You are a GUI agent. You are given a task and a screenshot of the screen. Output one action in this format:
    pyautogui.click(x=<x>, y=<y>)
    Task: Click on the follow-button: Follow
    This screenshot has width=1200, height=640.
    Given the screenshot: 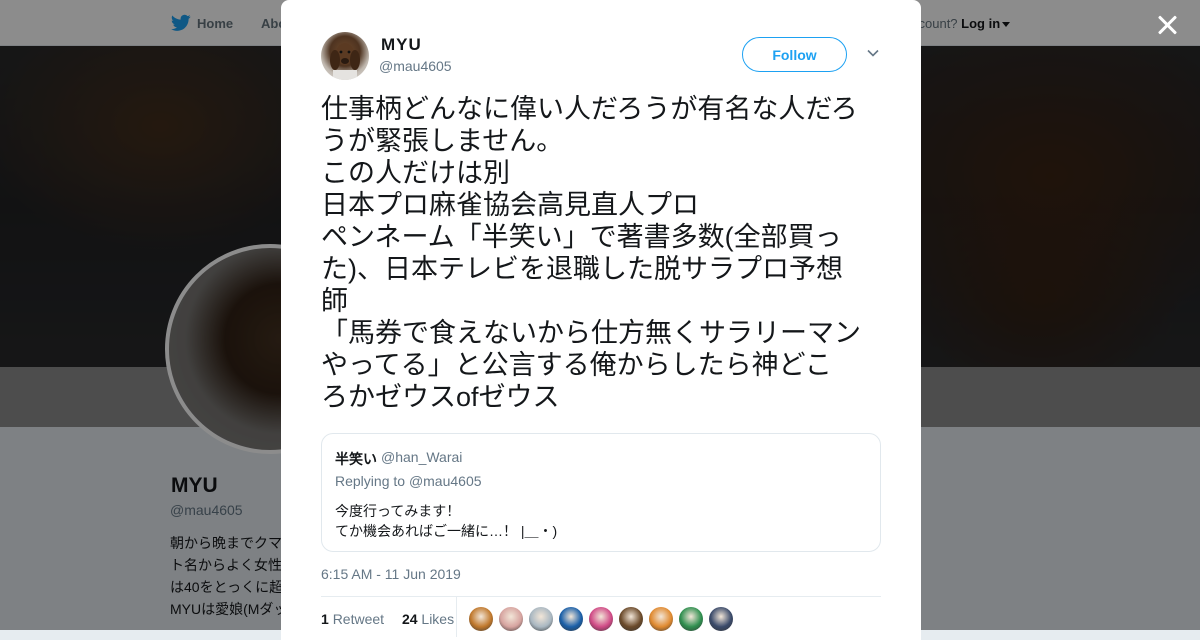 What is the action you would take?
    pyautogui.click(x=794, y=54)
    